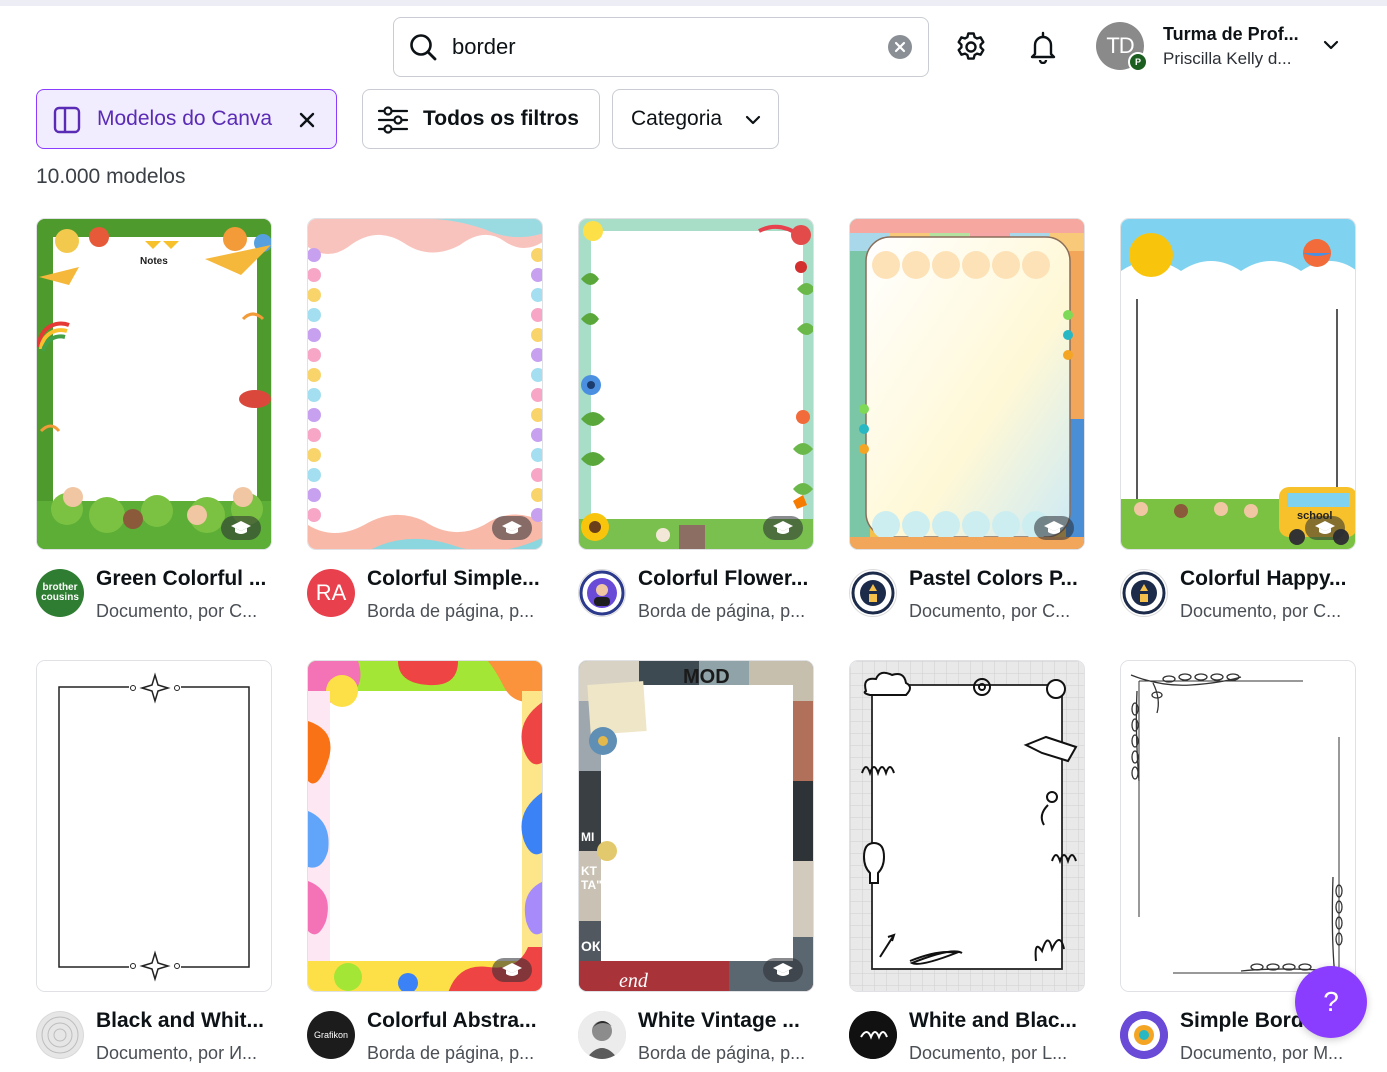 This screenshot has width=1387, height=1072. Describe the element at coordinates (591, 946) in the screenshot. I see `thumb-collage-text: ОК` at that location.